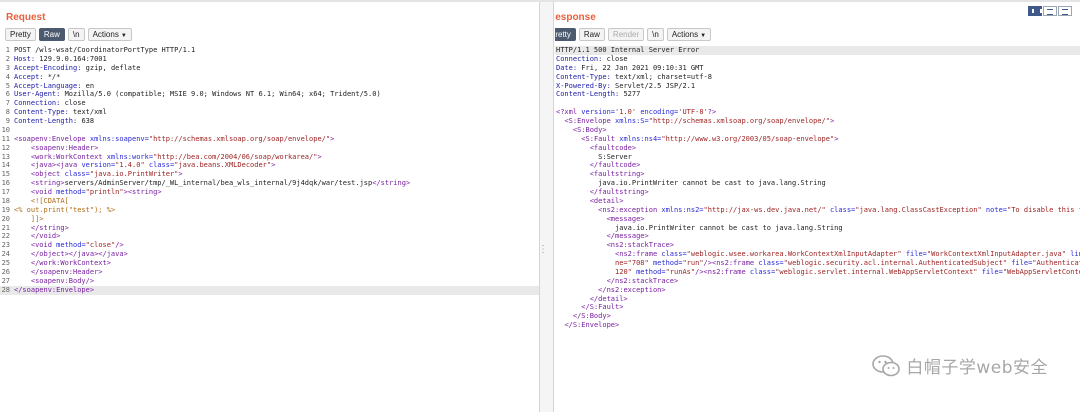  Describe the element at coordinates (5, 200) in the screenshot. I see `line-number: 18` at that location.